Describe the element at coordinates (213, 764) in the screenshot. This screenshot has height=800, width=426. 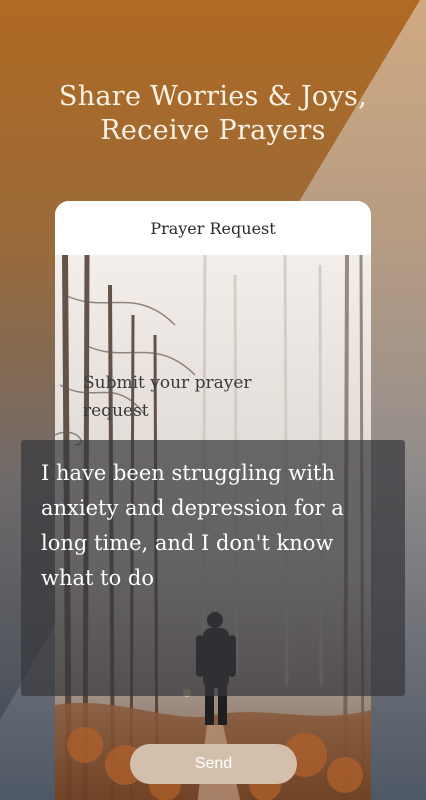
I see `send-button: Send` at that location.